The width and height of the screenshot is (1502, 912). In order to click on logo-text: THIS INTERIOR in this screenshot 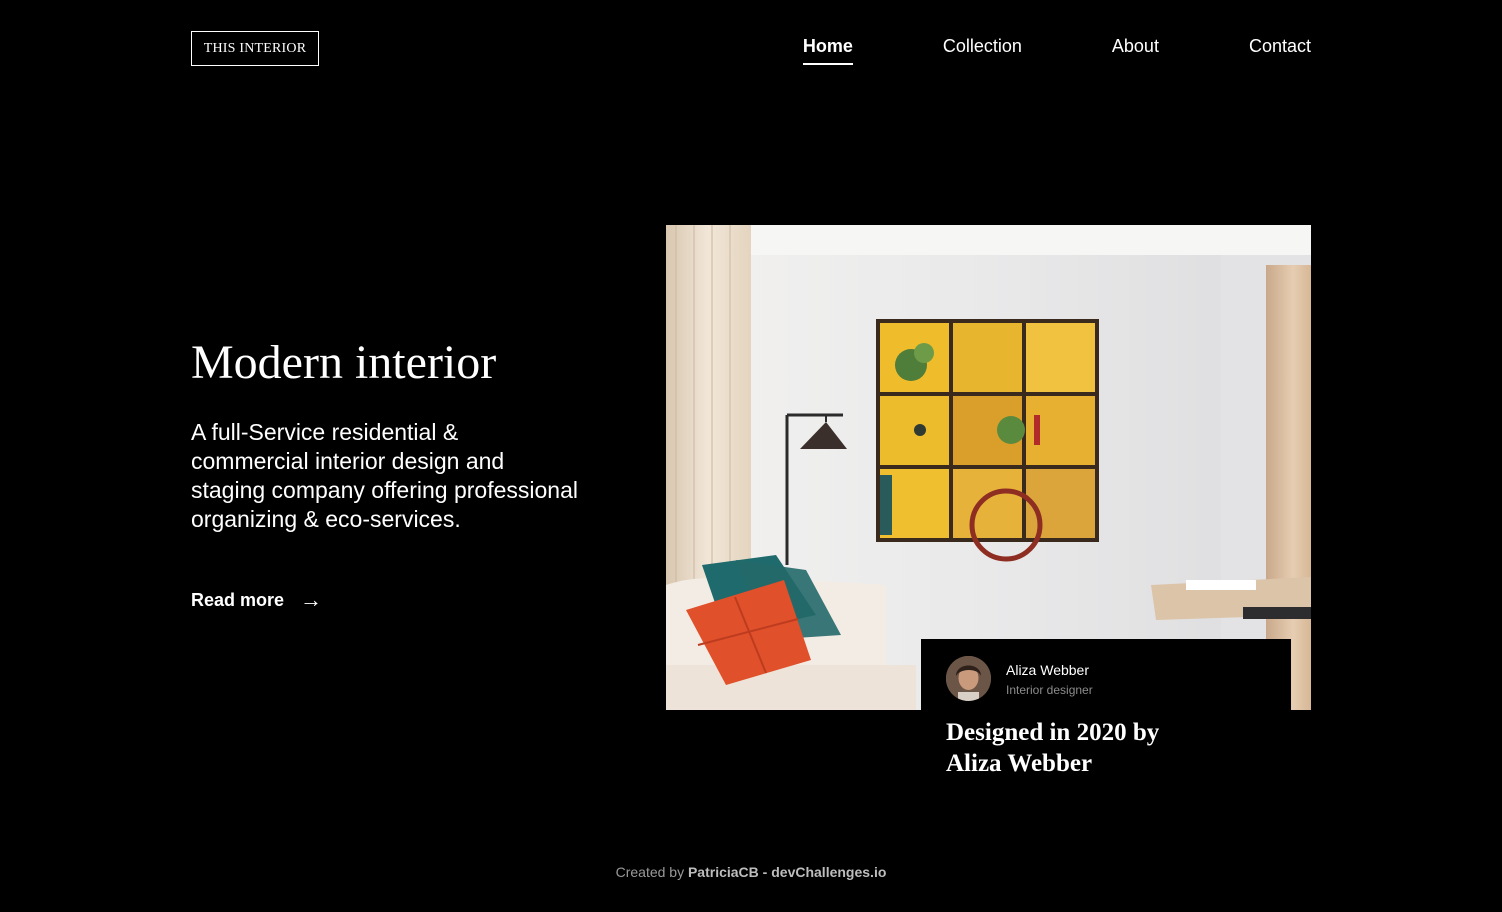, I will do `click(255, 48)`.